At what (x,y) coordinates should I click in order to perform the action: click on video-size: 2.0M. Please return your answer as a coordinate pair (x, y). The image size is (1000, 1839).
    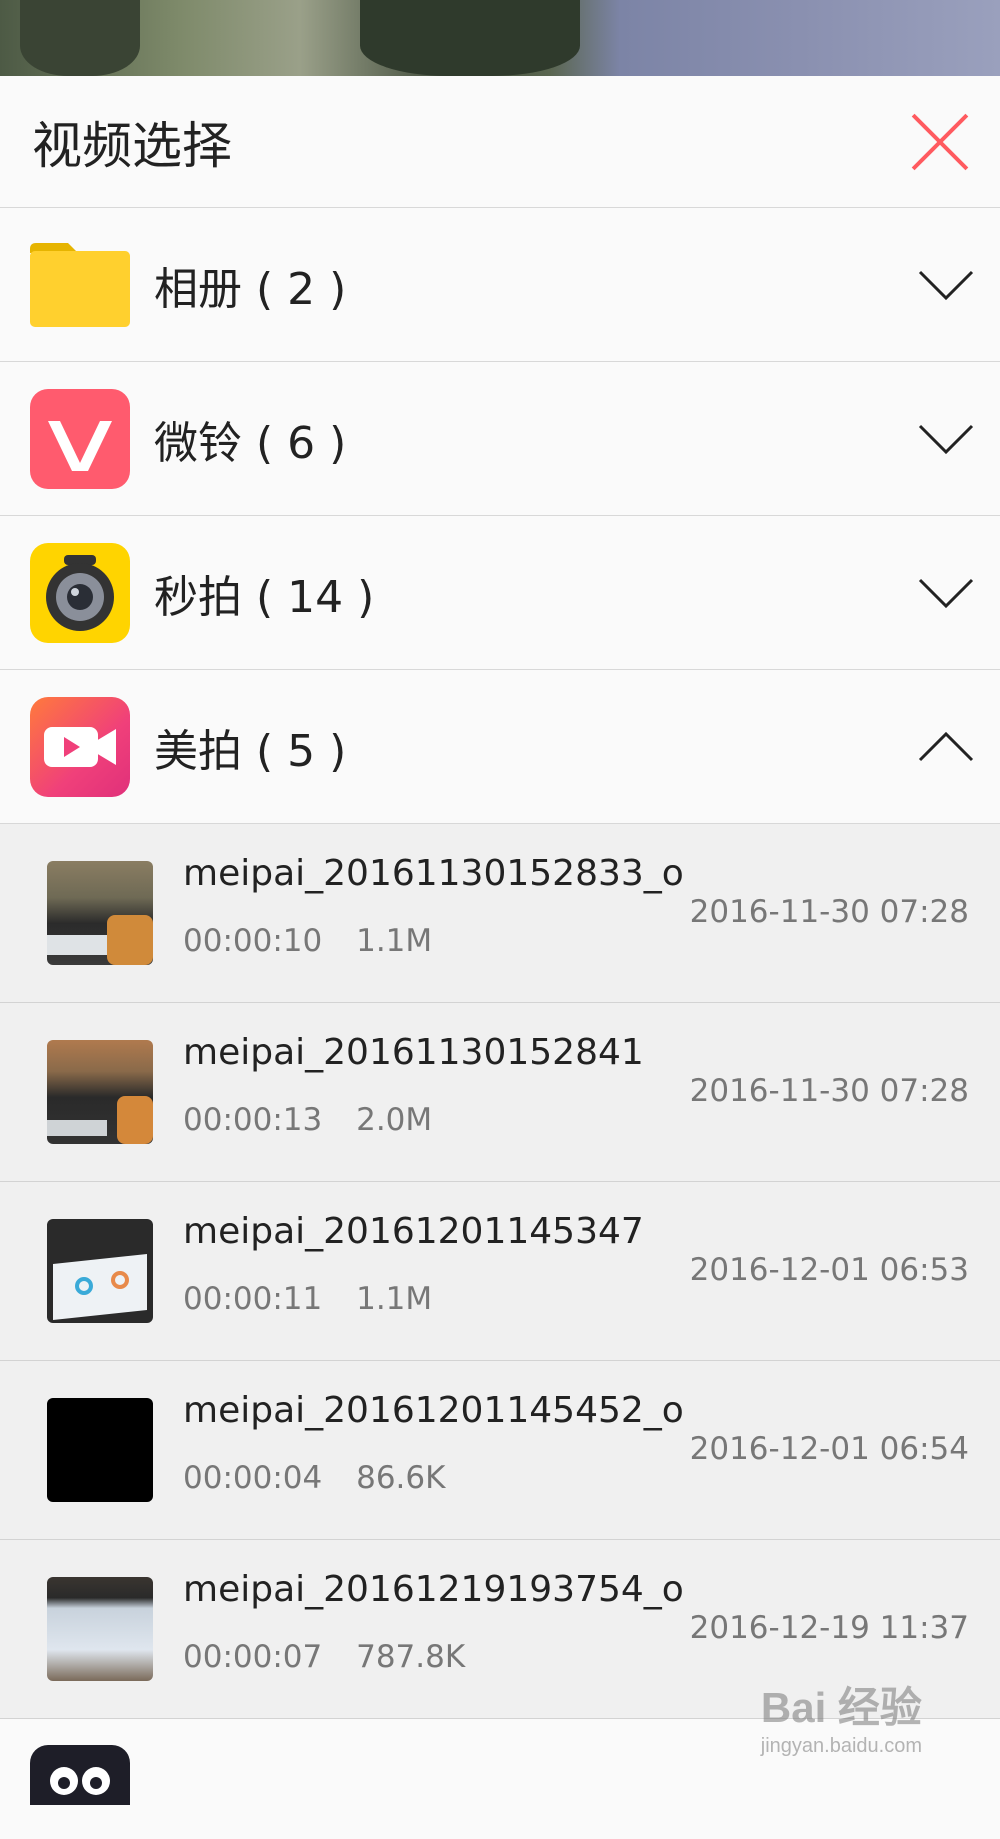
    Looking at the image, I should click on (394, 1120).